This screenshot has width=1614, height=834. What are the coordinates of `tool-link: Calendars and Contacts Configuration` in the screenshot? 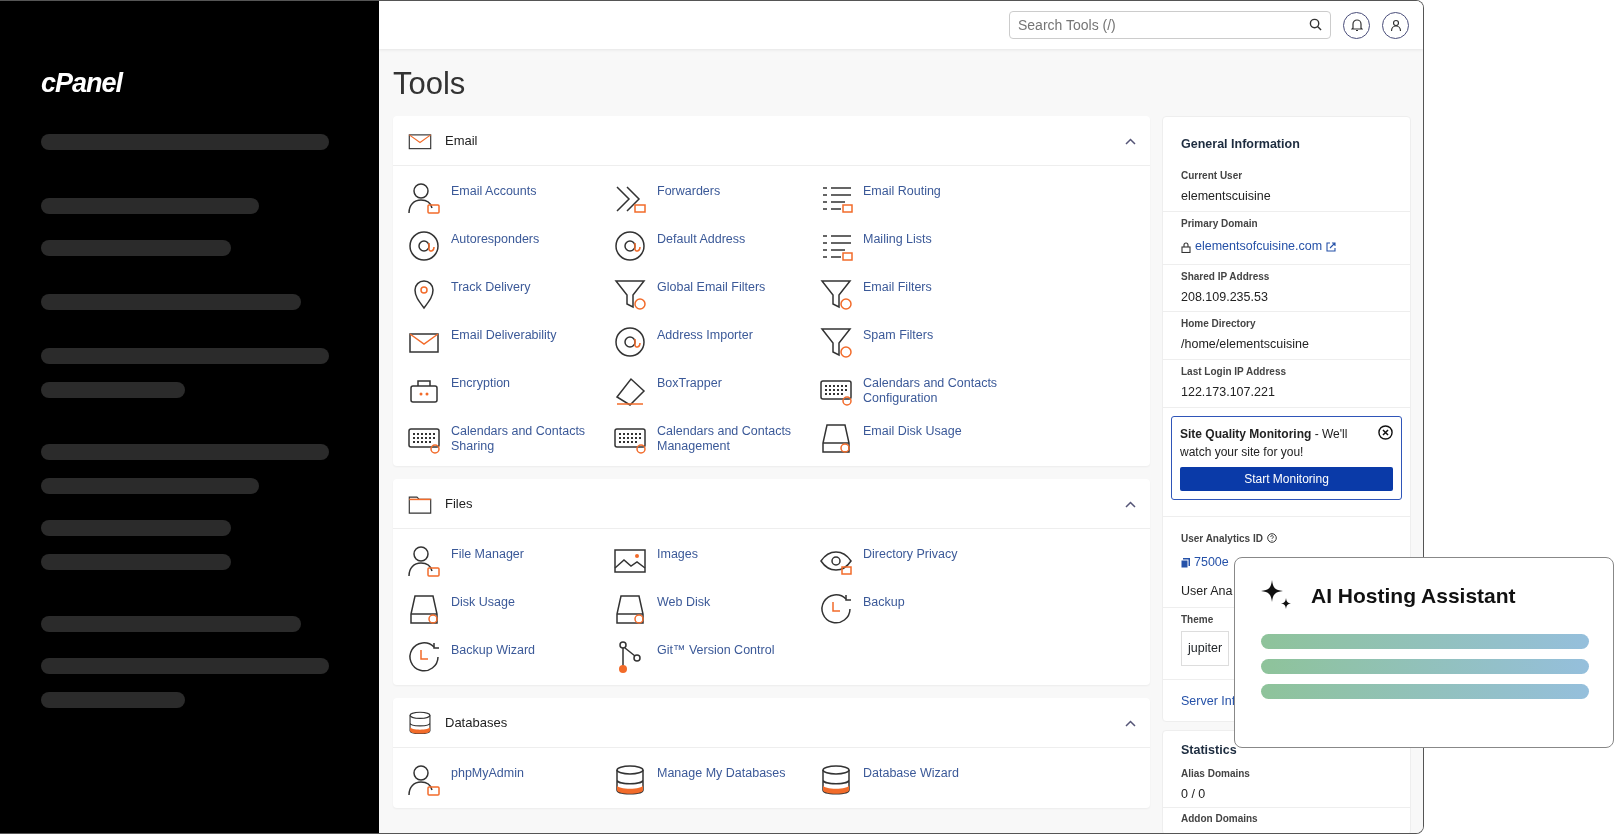 It's located at (922, 390).